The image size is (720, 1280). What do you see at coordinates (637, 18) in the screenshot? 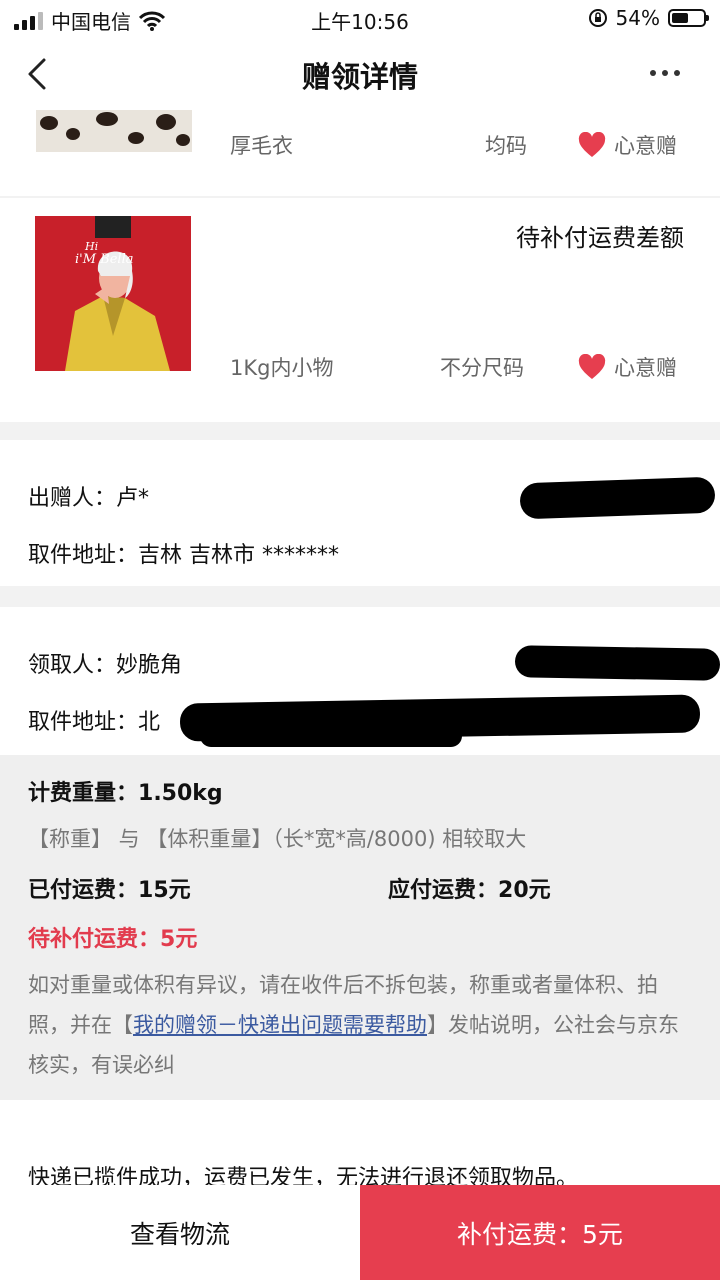
I see `battery-percent: 54%` at bounding box center [637, 18].